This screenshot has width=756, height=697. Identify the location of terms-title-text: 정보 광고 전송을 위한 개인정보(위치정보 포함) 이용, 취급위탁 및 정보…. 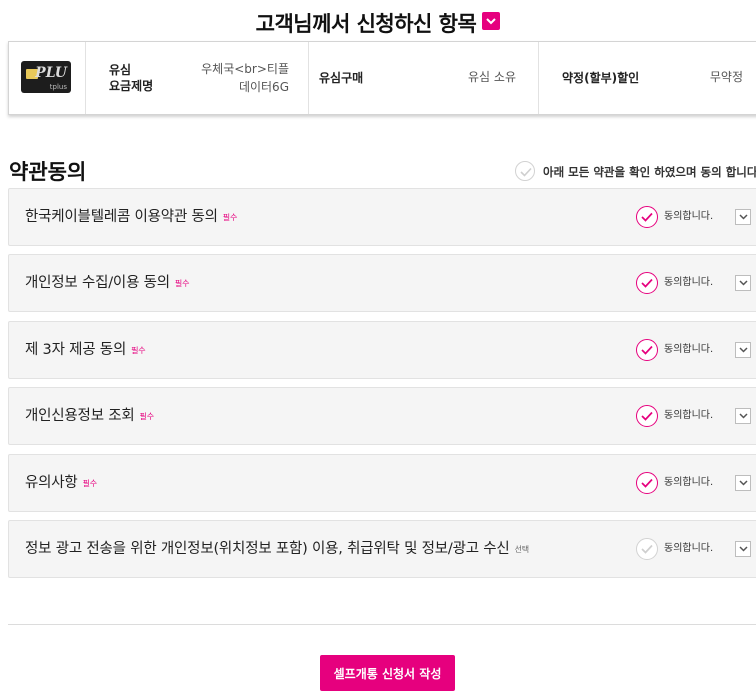
(267, 549).